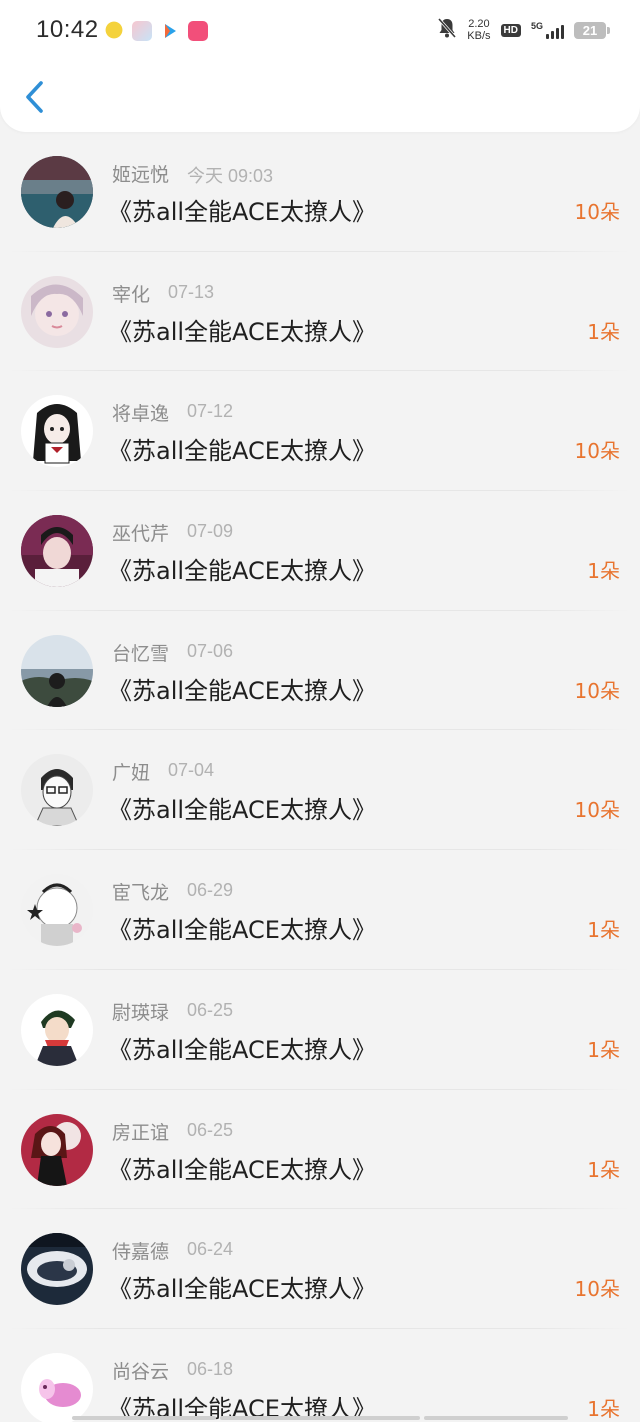 This screenshot has height=1422, width=640. I want to click on username: 尚谷云, so click(141, 1371).